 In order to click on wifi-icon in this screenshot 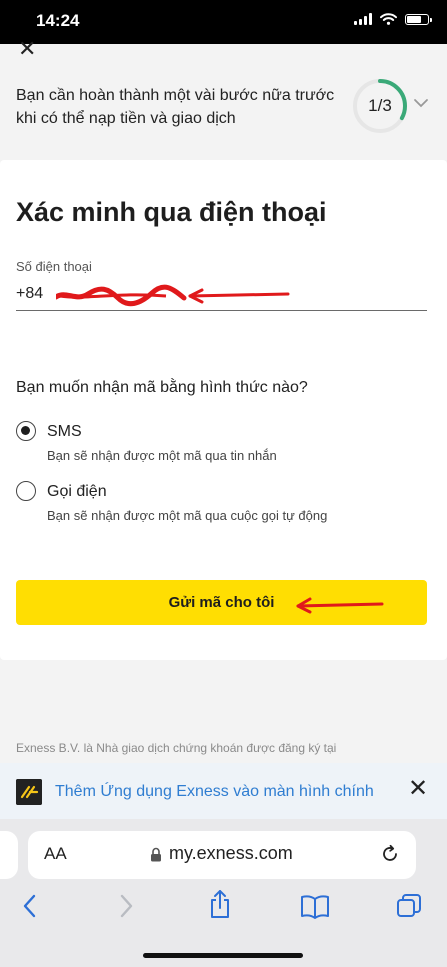, I will do `click(388, 19)`.